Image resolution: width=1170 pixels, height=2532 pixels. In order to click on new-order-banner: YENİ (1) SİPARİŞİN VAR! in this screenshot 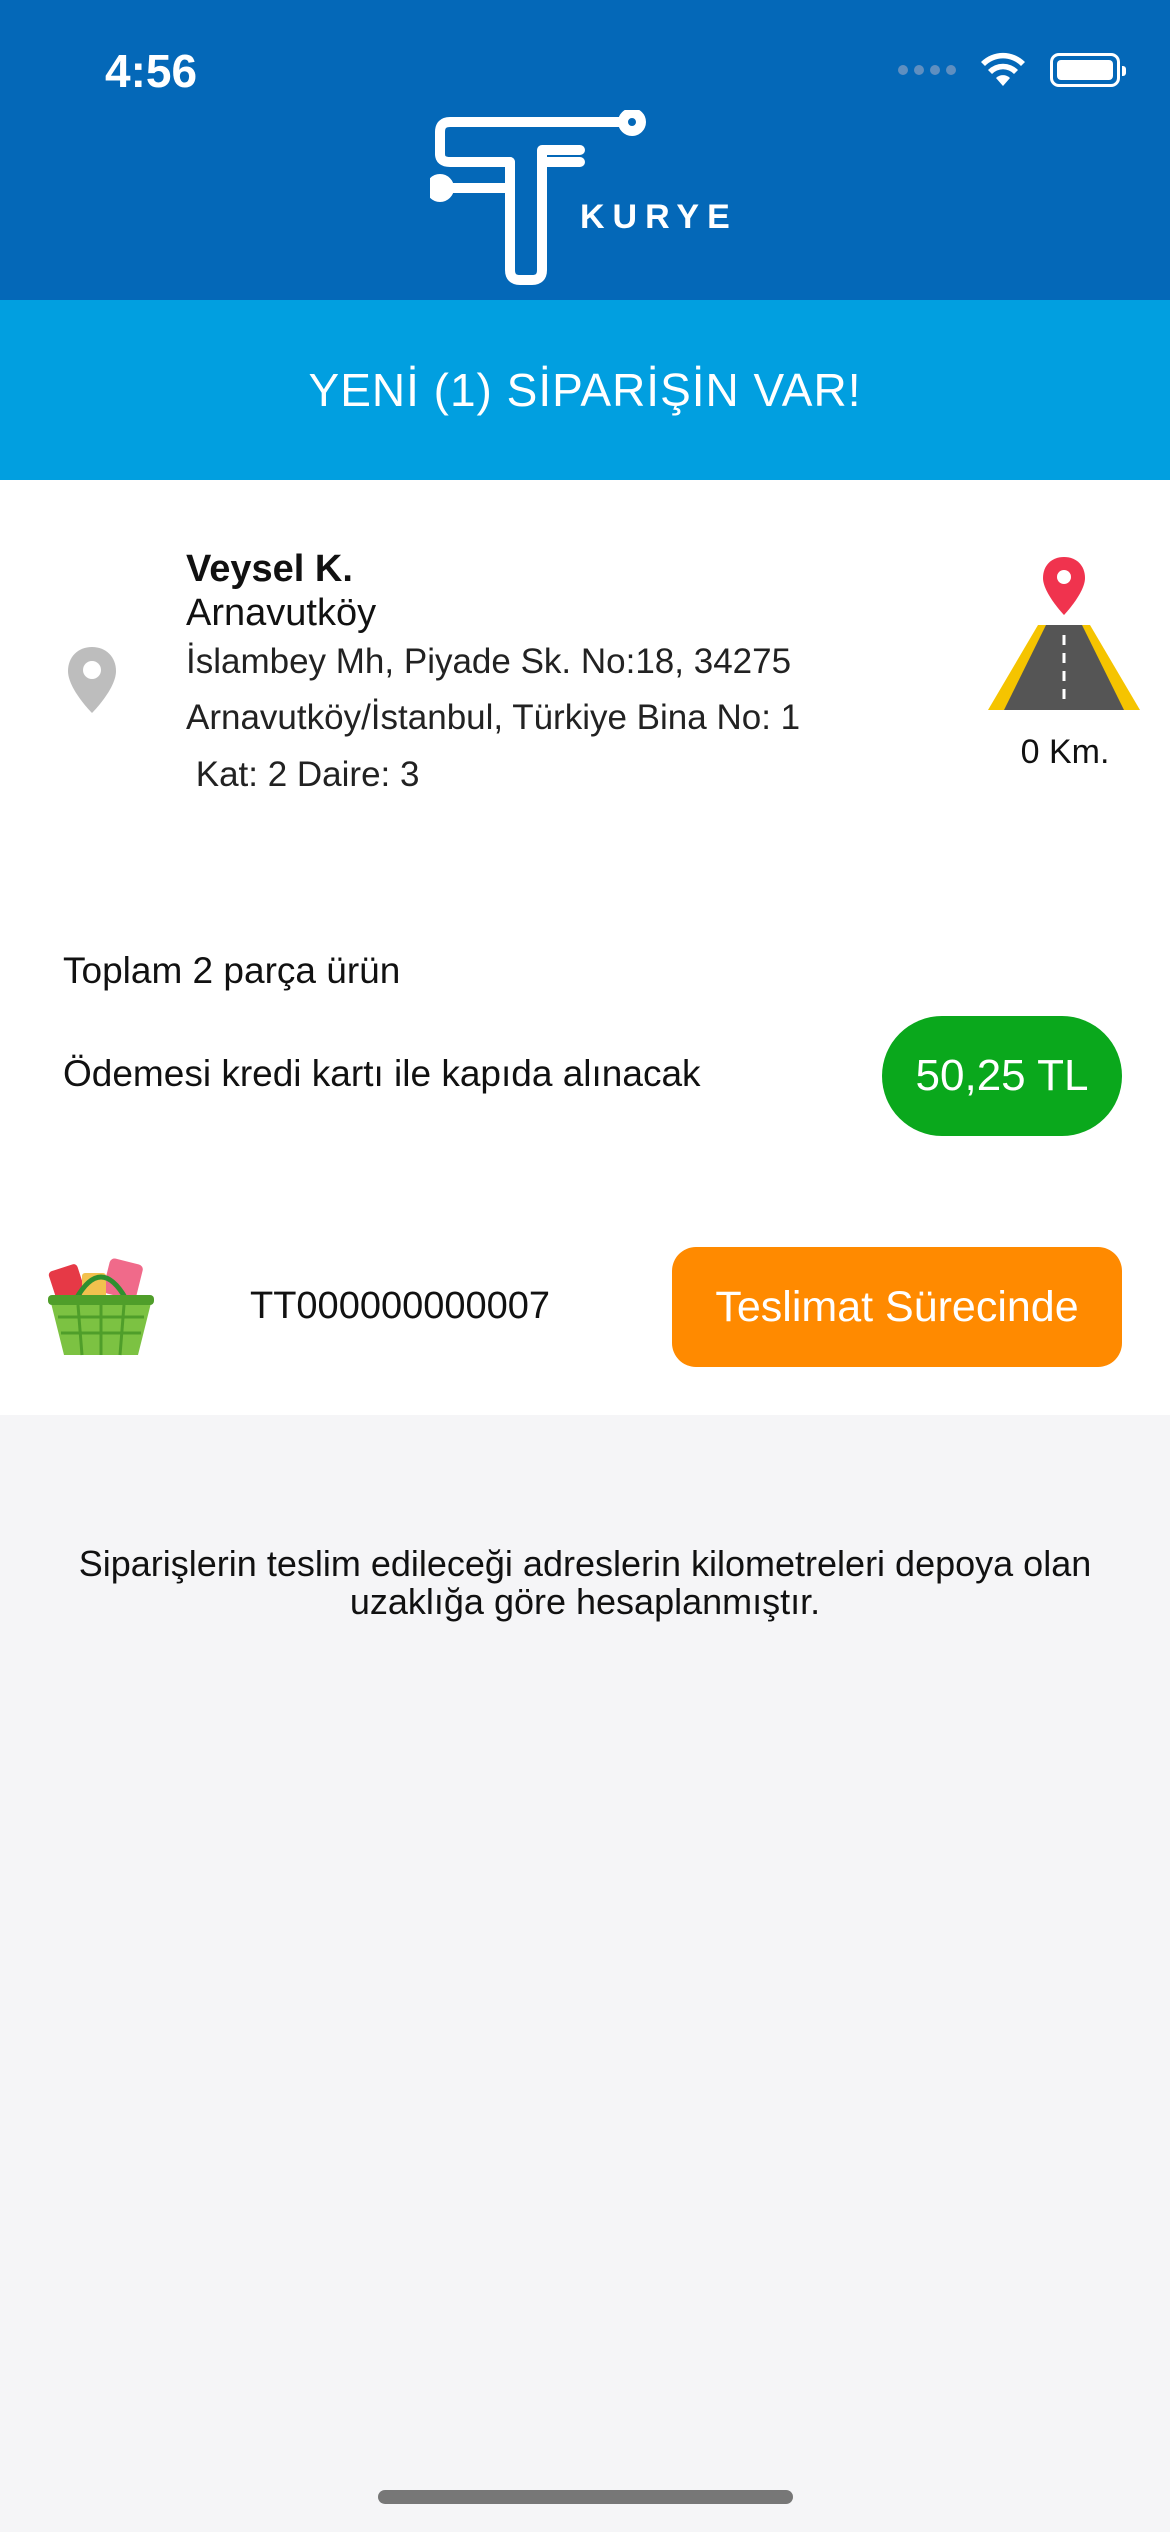, I will do `click(585, 390)`.